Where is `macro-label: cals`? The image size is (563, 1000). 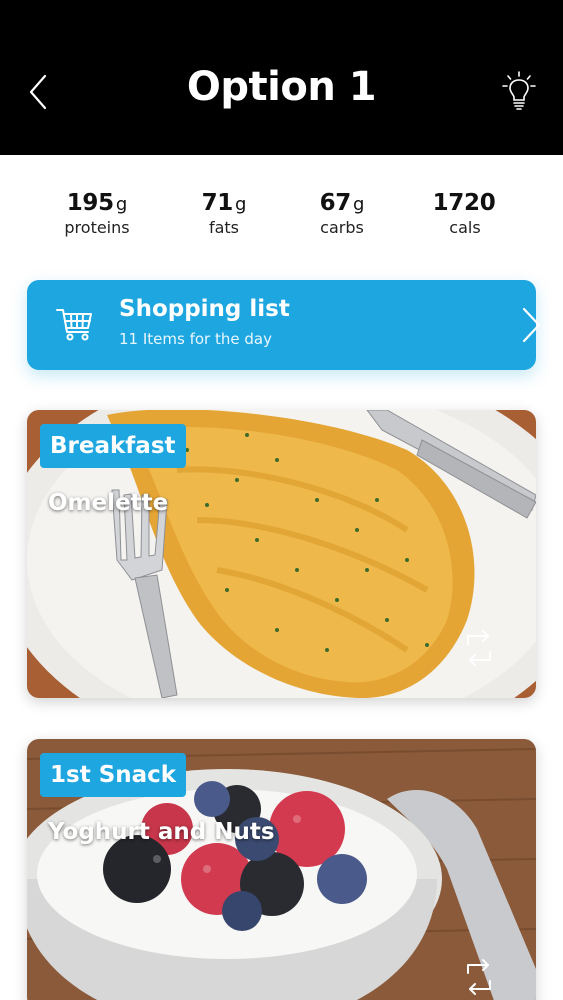 macro-label: cals is located at coordinates (465, 227).